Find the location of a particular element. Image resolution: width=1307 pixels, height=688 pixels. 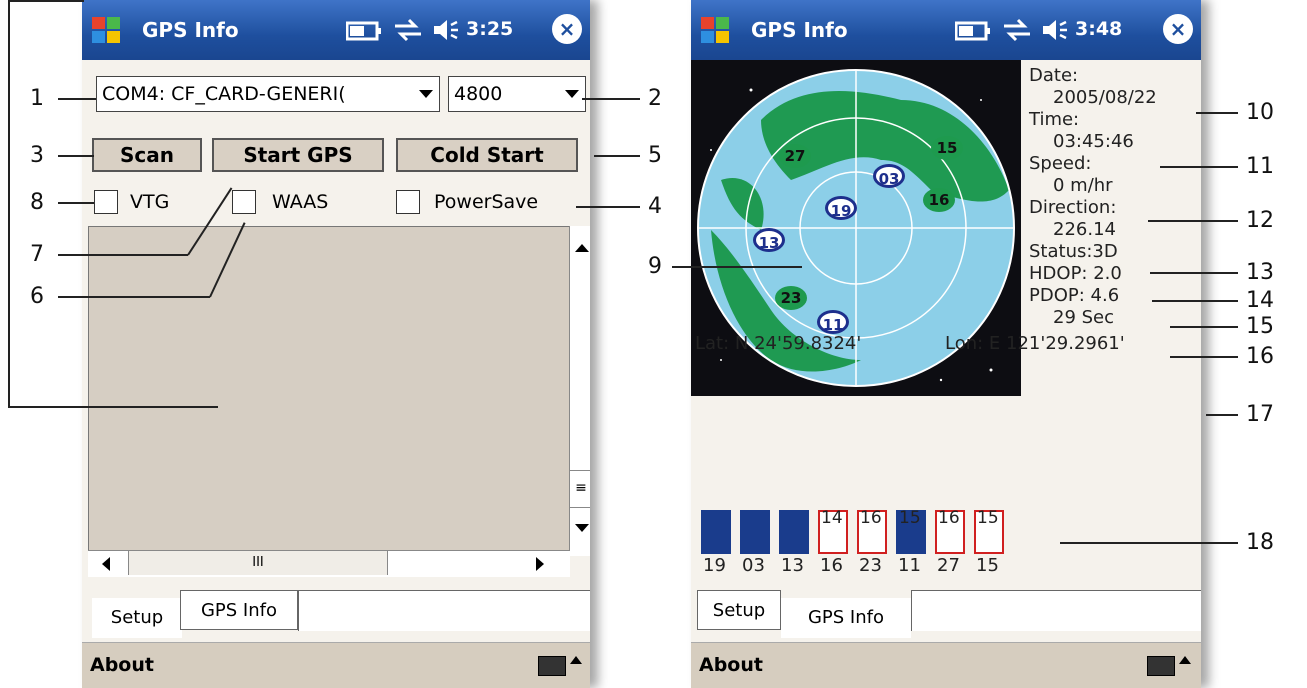

signal-bar-value: 16 is located at coordinates (949, 518).